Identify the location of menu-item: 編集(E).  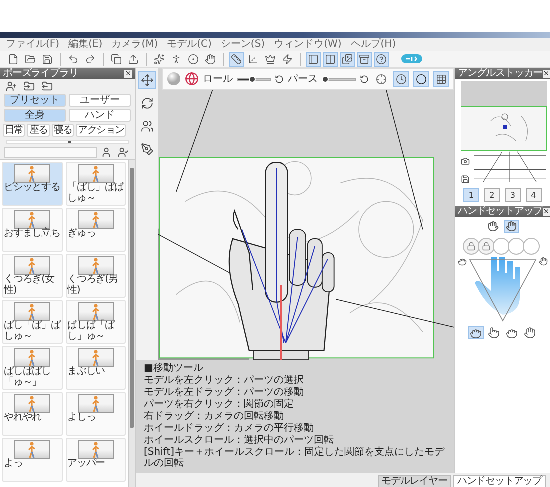
(85, 44).